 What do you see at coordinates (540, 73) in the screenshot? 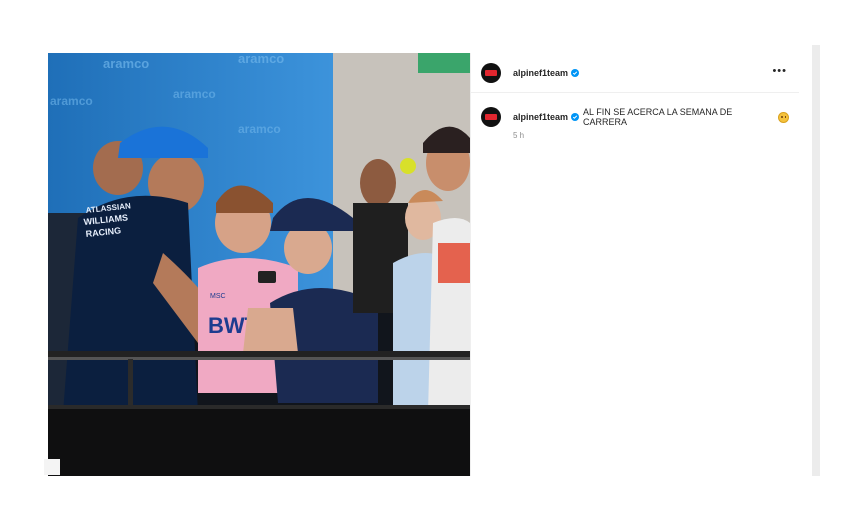
I see `author-username: alpinef1team` at bounding box center [540, 73].